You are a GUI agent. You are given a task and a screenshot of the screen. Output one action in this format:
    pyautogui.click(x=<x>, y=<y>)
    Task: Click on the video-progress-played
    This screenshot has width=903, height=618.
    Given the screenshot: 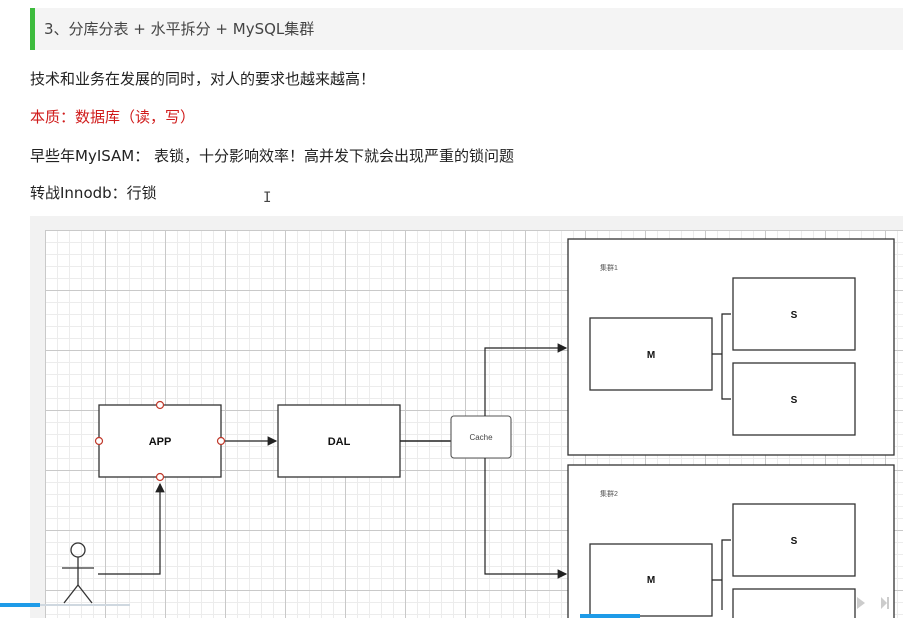 What is the action you would take?
    pyautogui.click(x=20, y=605)
    